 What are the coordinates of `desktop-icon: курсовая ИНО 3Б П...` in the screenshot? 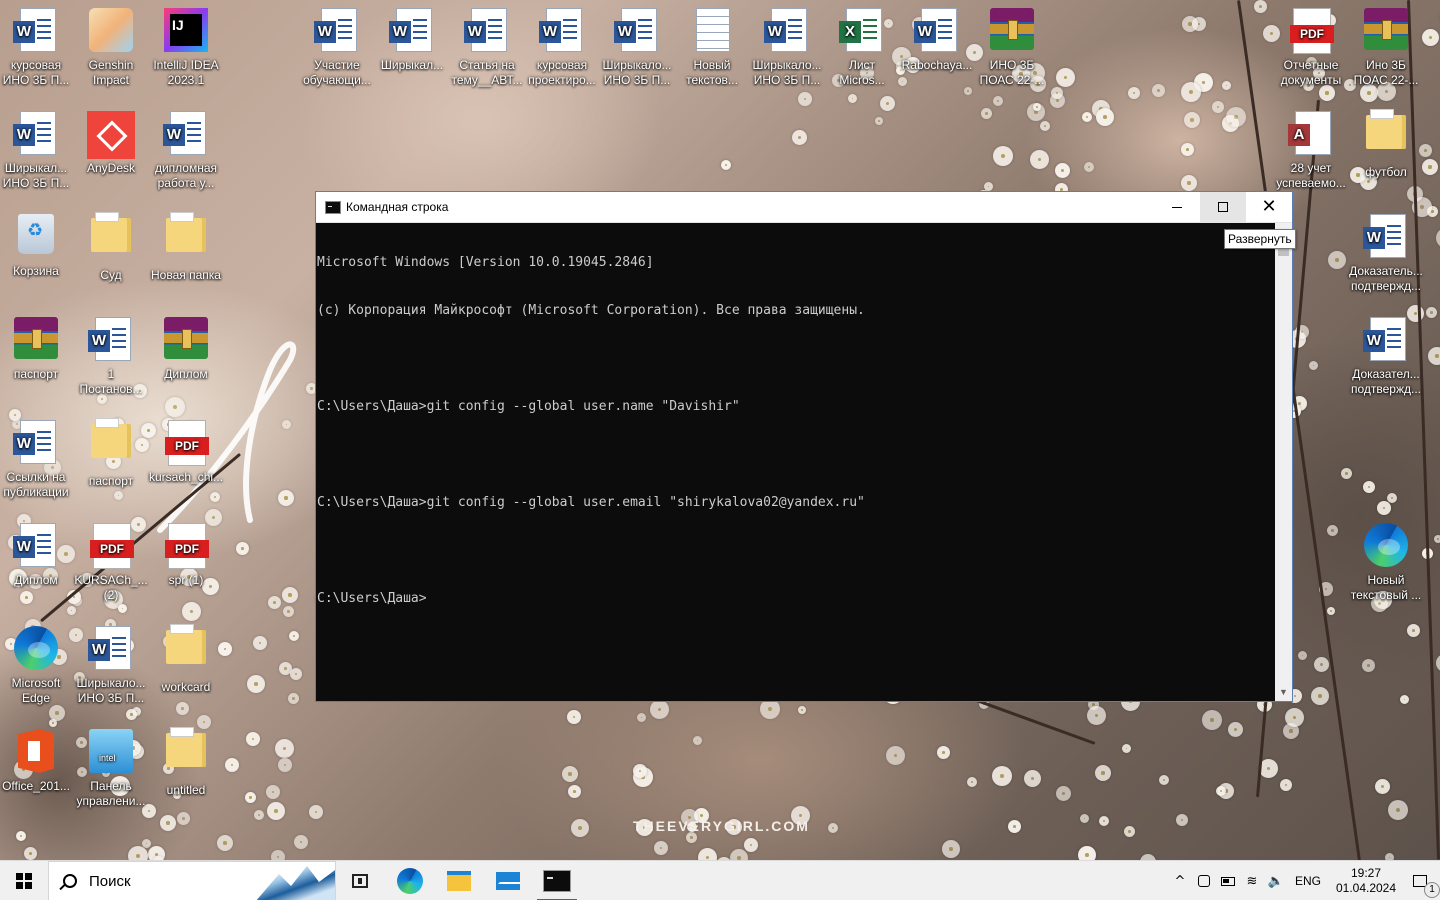 It's located at (36, 46).